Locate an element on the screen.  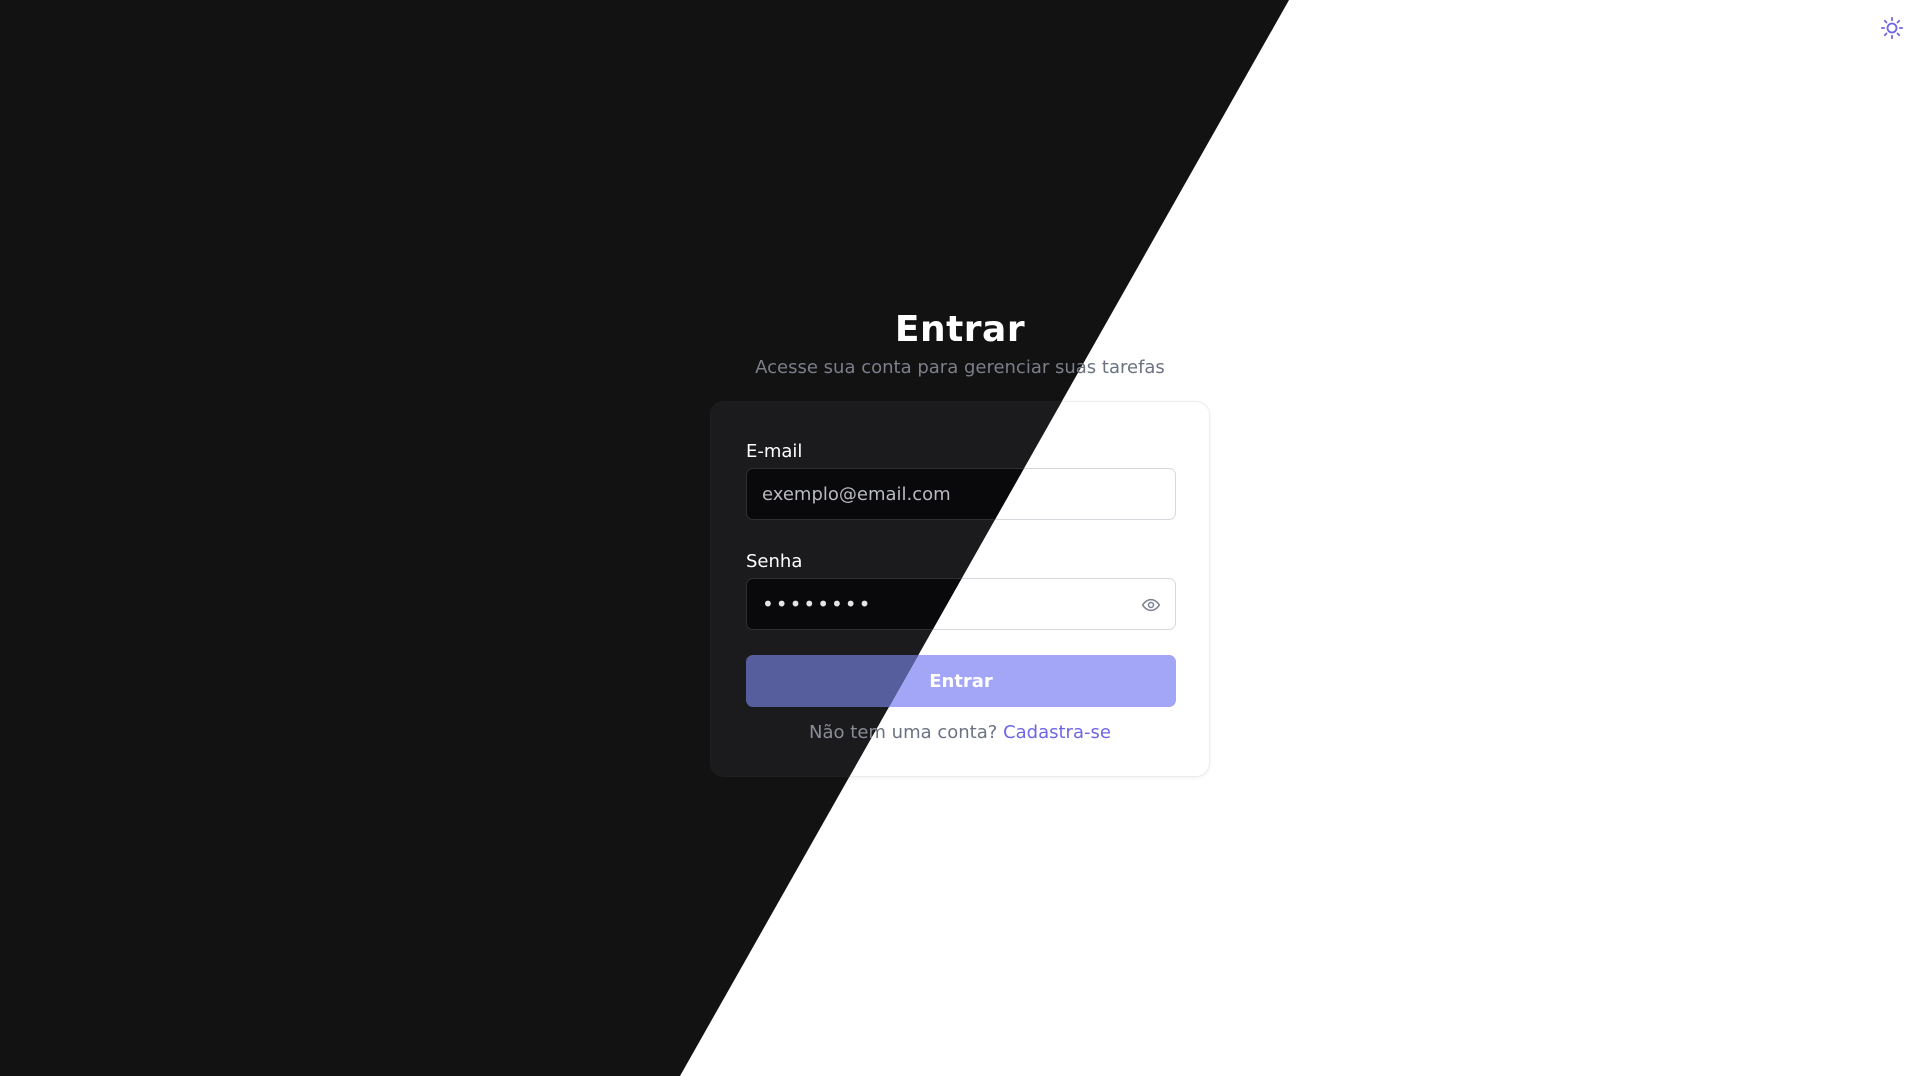
password-value-dark: •••••••• is located at coordinates (817, 604).